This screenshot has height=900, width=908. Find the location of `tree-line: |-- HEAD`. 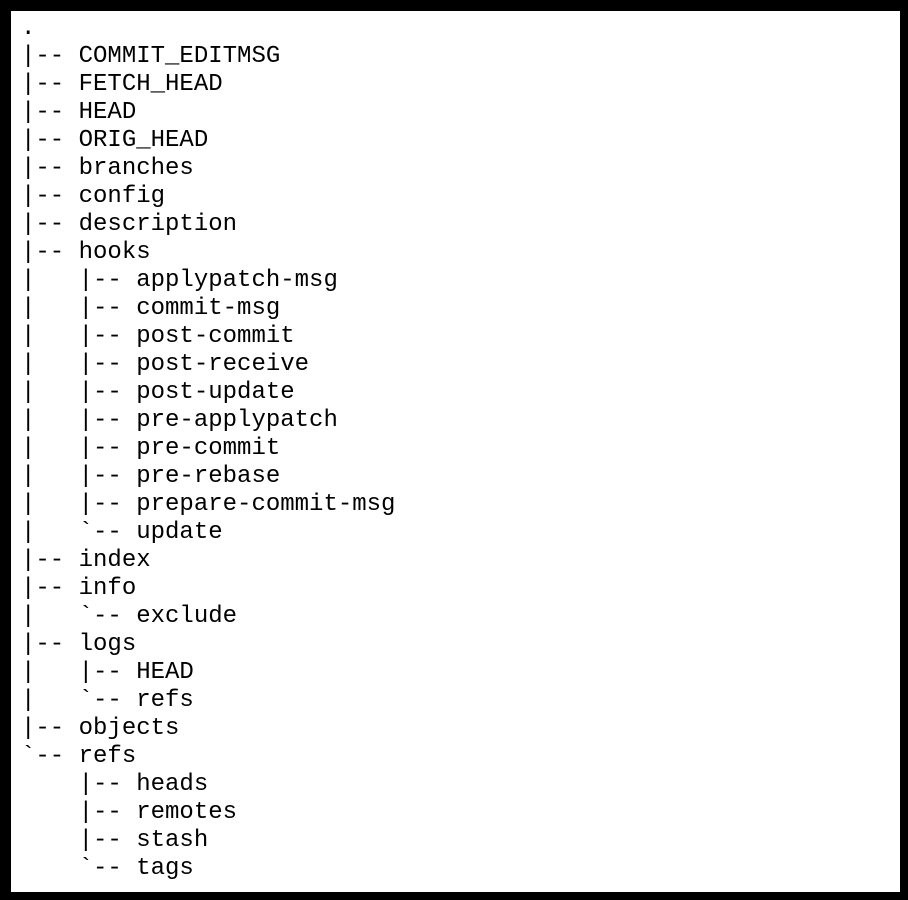

tree-line: |-- HEAD is located at coordinates (79, 112).